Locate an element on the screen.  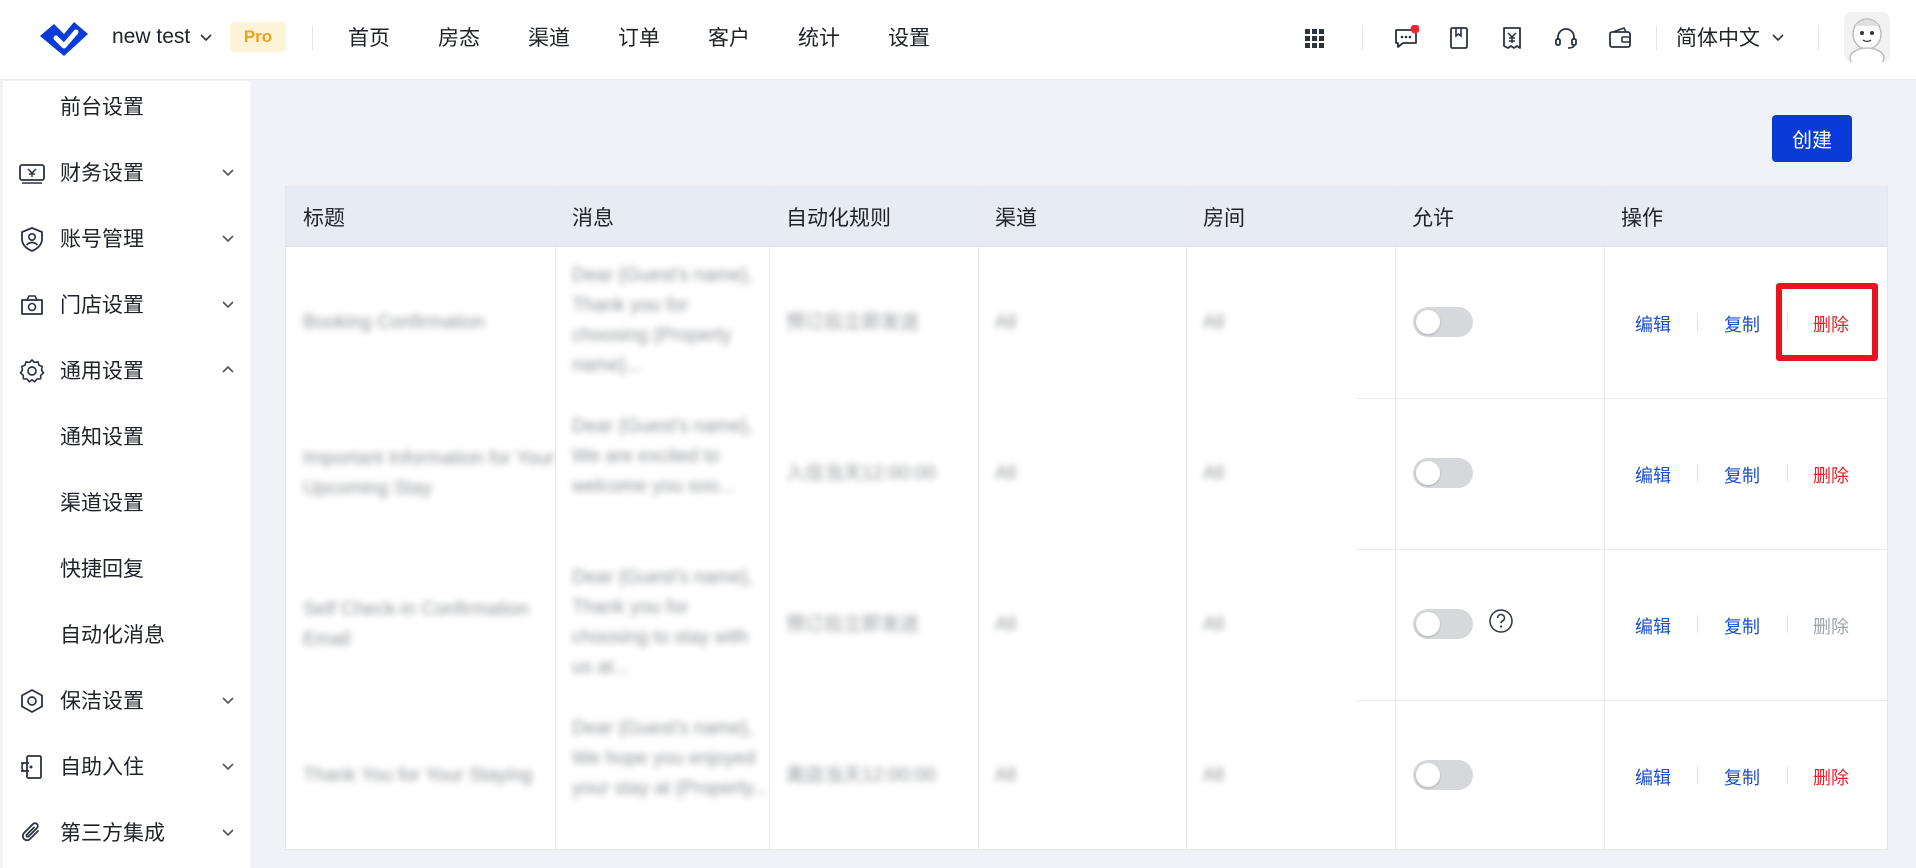
nav-orders: 订单 is located at coordinates (663, 37).